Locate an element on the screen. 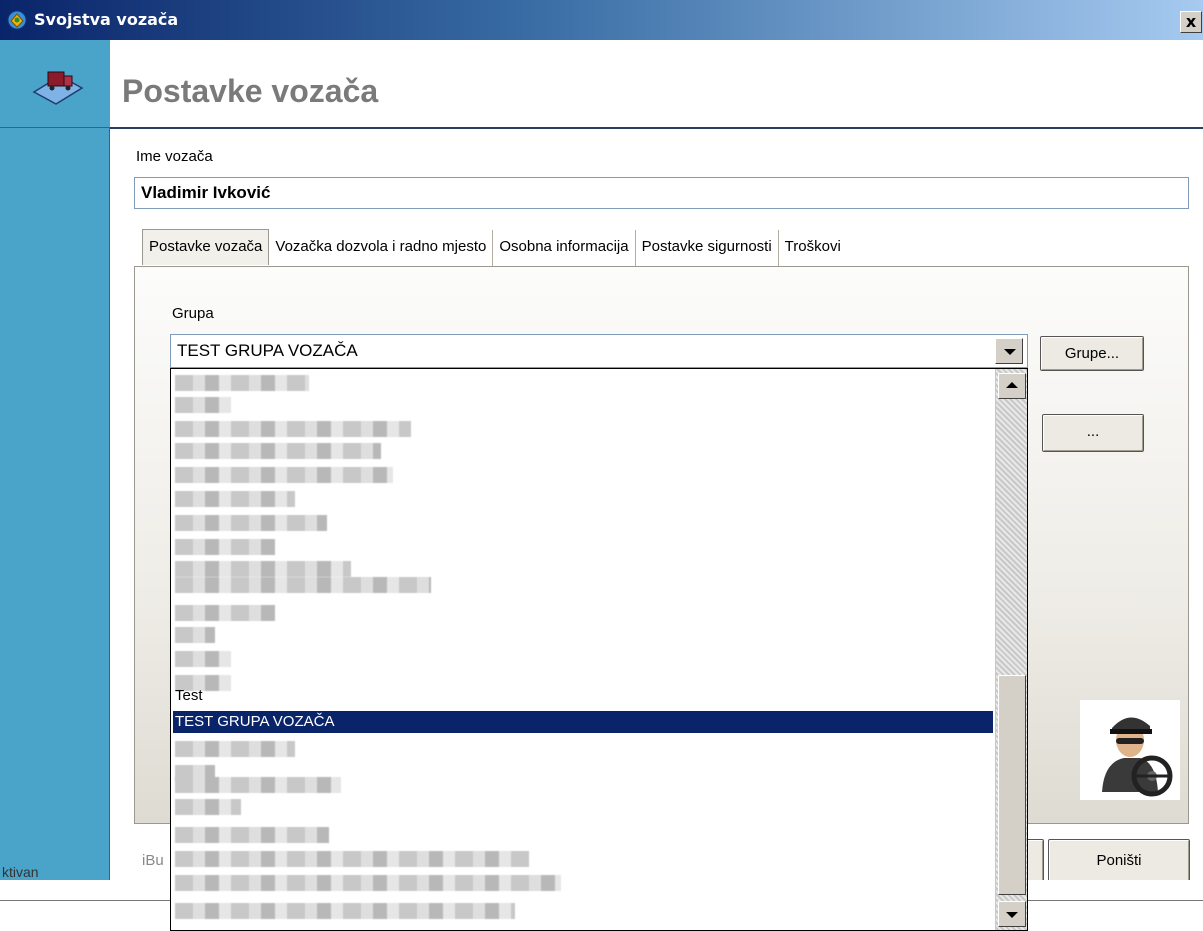 Image resolution: width=1203 pixels, height=931 pixels. tab-osobna-informacija: Osobna informacija is located at coordinates (564, 248).